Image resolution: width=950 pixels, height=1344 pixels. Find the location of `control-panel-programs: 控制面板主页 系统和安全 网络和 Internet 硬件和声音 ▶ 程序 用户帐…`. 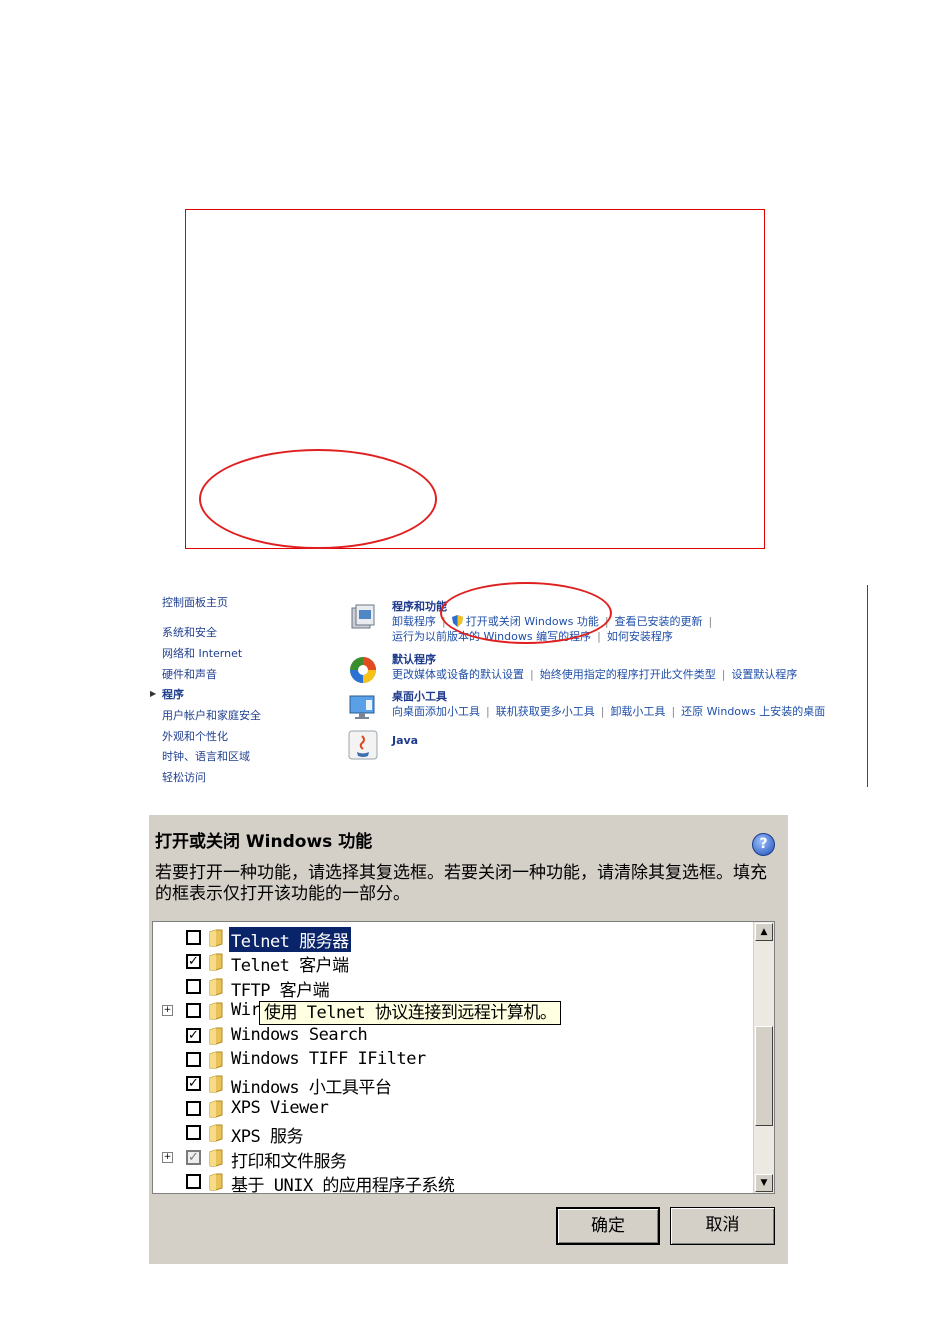

control-panel-programs: 控制面板主页 系统和安全 网络和 Internet 硬件和声音 ▶ 程序 用户帐… is located at coordinates (510, 686).